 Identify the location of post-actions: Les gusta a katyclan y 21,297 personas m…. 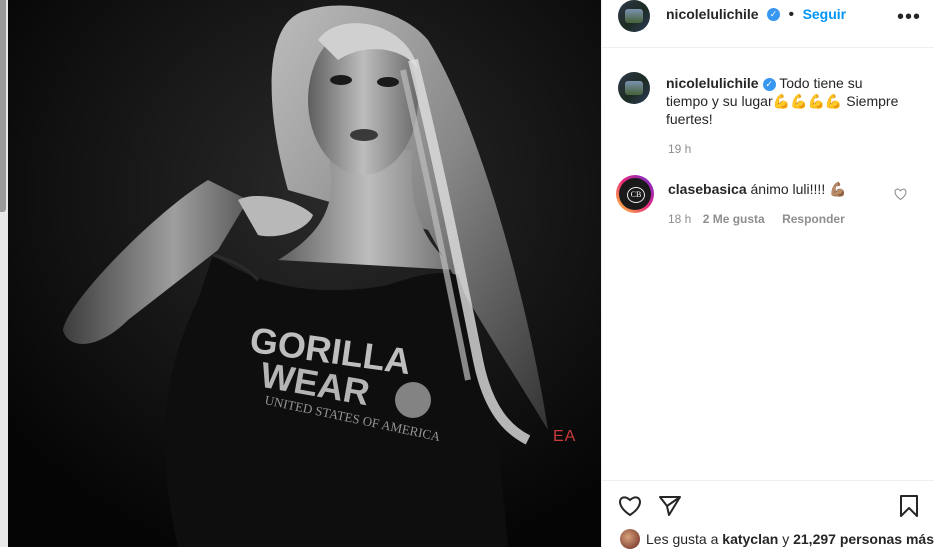
(768, 514).